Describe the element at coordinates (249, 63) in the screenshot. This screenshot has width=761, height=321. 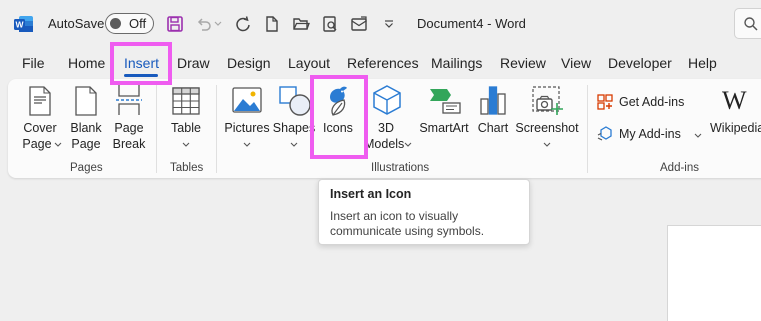
I see `tab-design: Design` at that location.